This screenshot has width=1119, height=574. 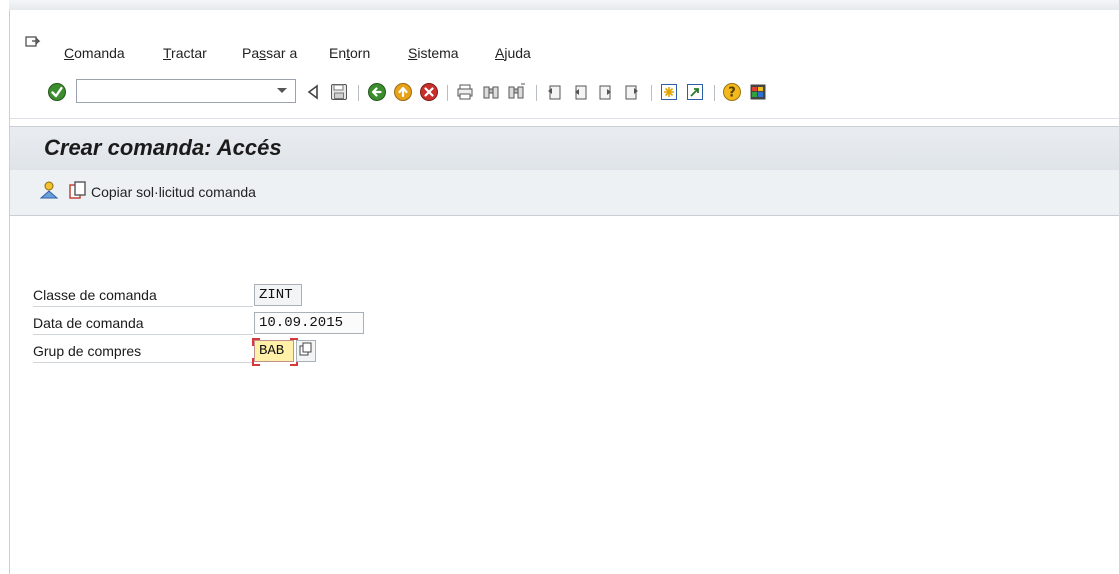 What do you see at coordinates (163, 147) in the screenshot?
I see `page-title: Crear comanda: Accés` at bounding box center [163, 147].